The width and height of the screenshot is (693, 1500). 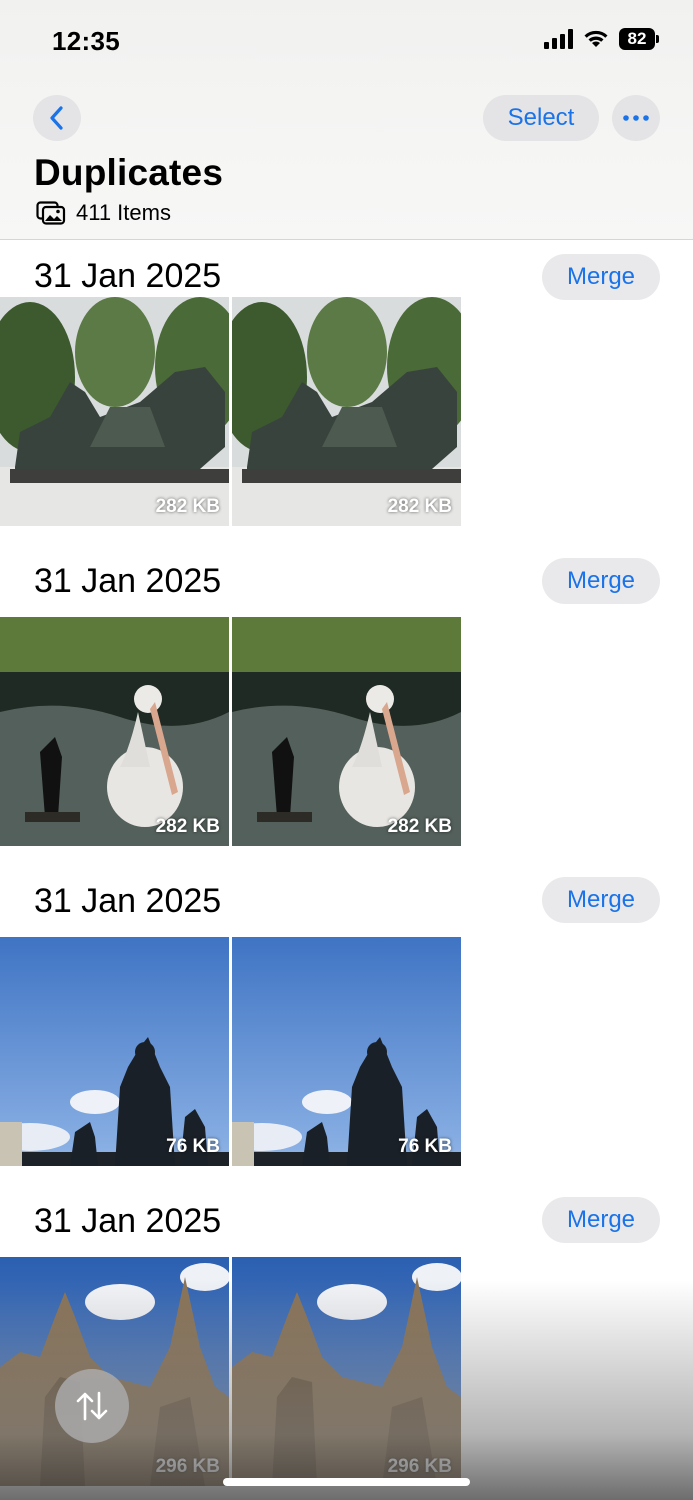 What do you see at coordinates (596, 39) in the screenshot?
I see `wifi-icon` at bounding box center [596, 39].